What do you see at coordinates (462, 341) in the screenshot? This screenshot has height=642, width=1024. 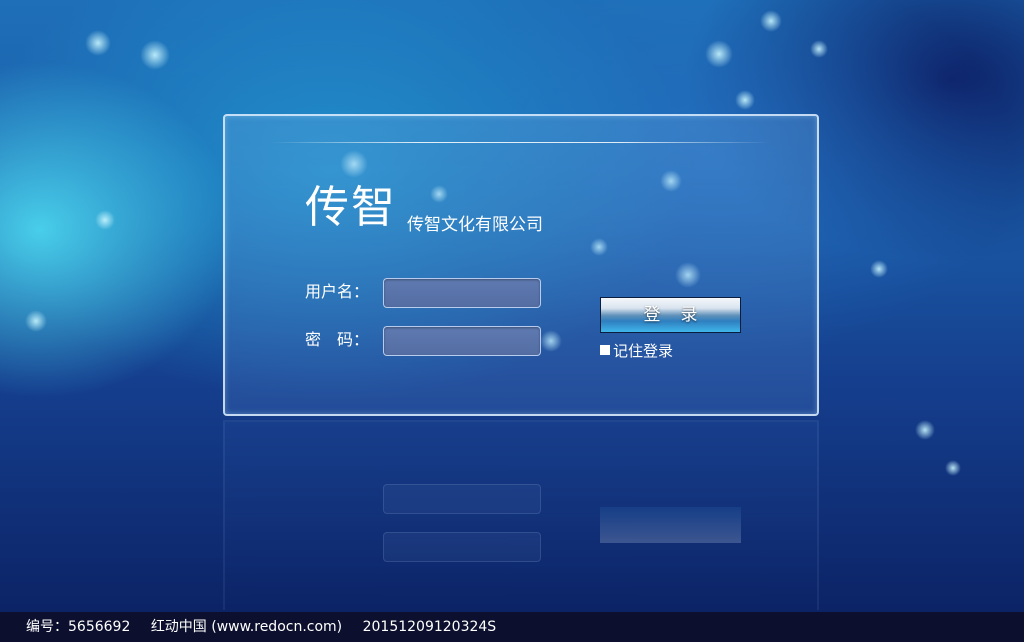 I see `password-input` at bounding box center [462, 341].